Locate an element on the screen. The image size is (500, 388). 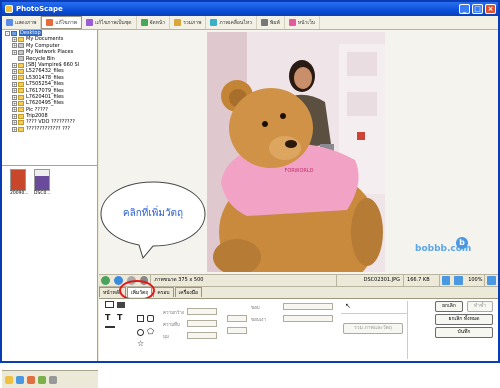
text-tool-icon: T is located at coordinates (107, 317).